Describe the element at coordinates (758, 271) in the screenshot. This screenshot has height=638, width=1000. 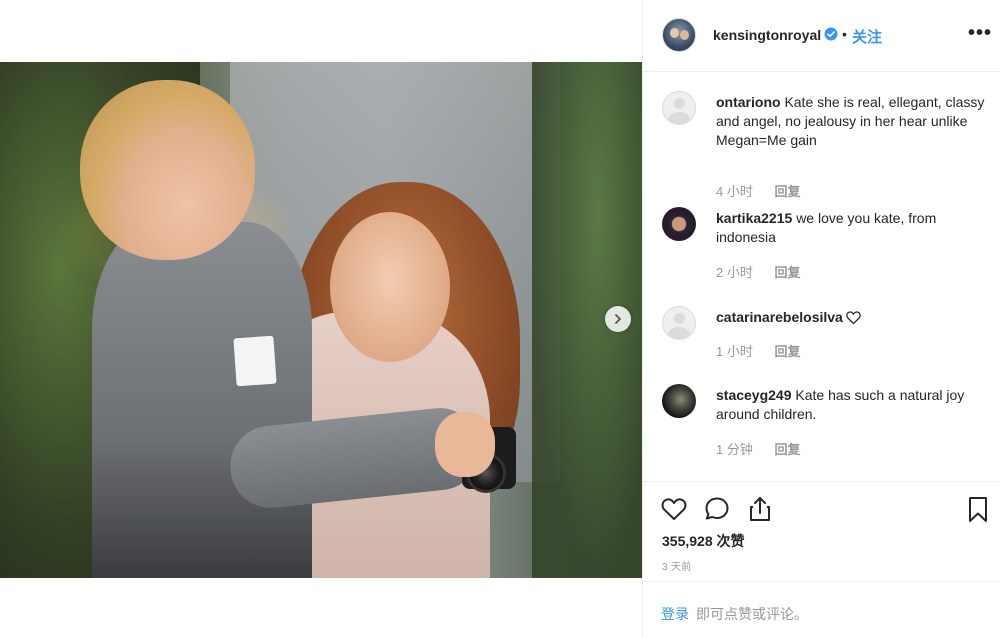
I see `comment-meta: 2 小时 回复` at that location.